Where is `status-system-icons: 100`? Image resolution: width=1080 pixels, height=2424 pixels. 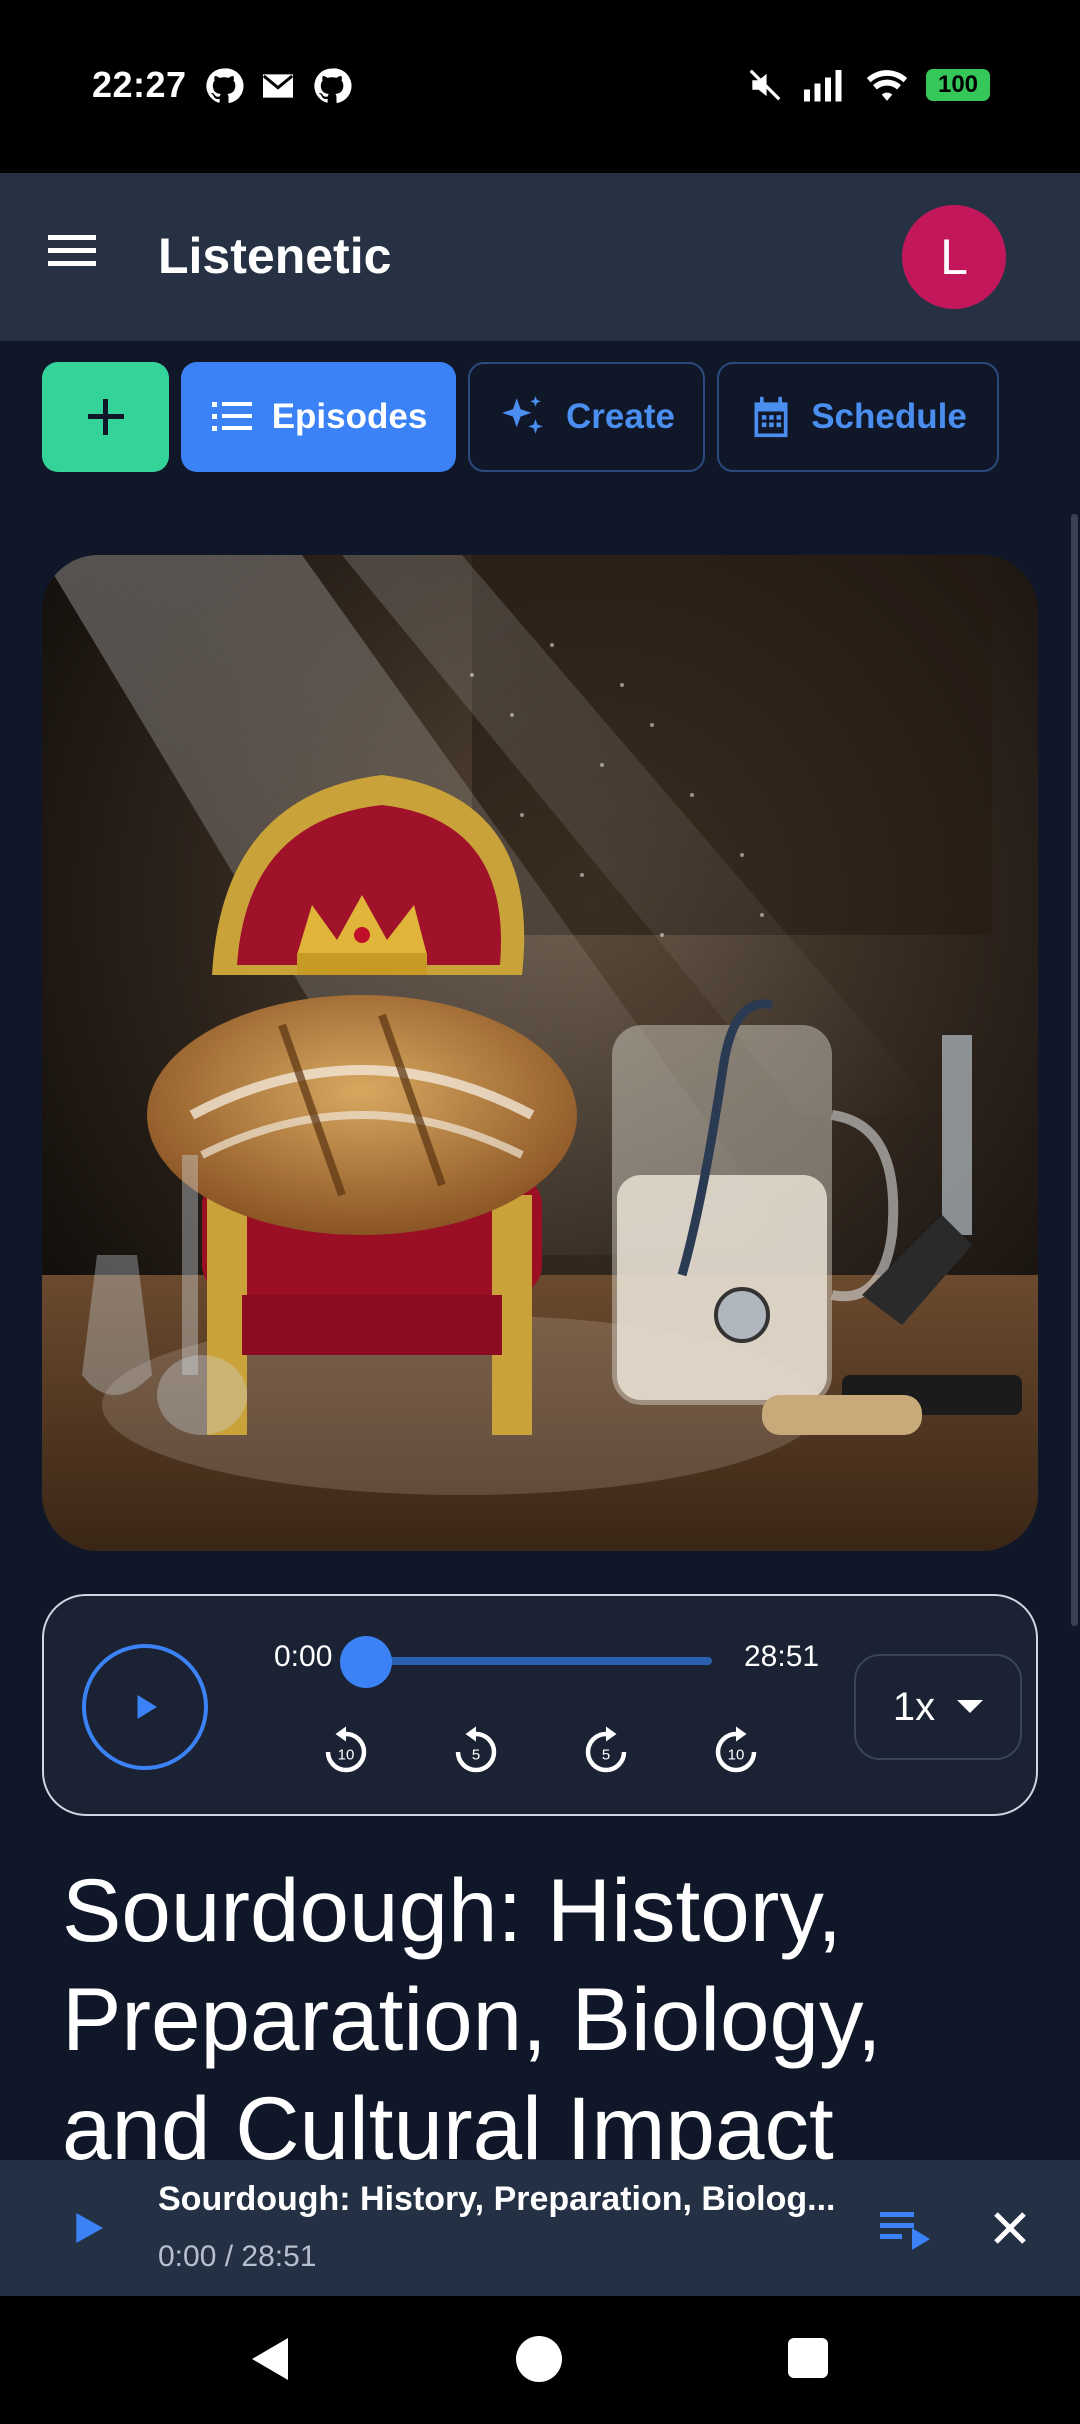 status-system-icons: 100 is located at coordinates (868, 85).